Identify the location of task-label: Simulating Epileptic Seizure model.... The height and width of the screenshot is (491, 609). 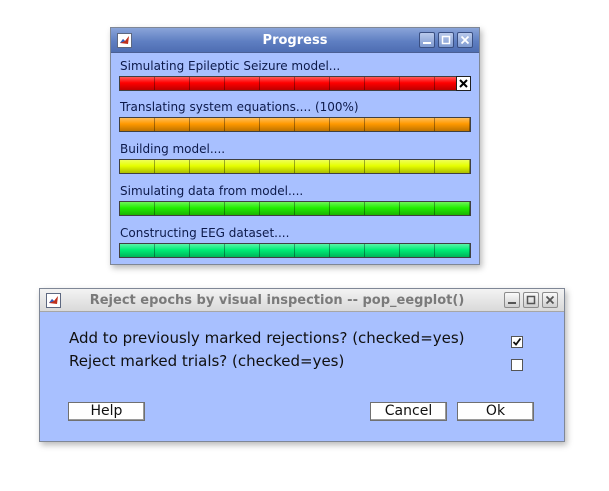
(230, 66).